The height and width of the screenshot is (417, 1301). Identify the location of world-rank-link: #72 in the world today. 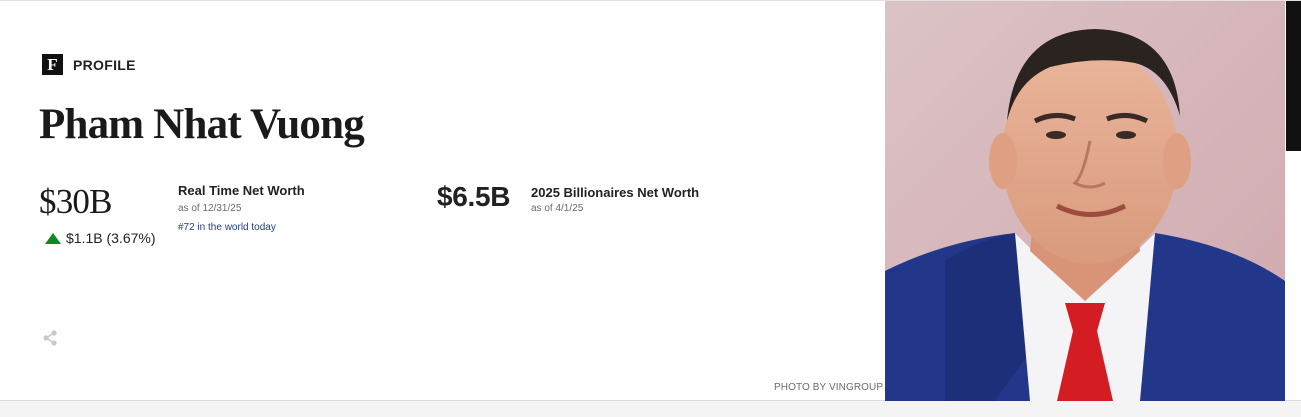
(227, 227).